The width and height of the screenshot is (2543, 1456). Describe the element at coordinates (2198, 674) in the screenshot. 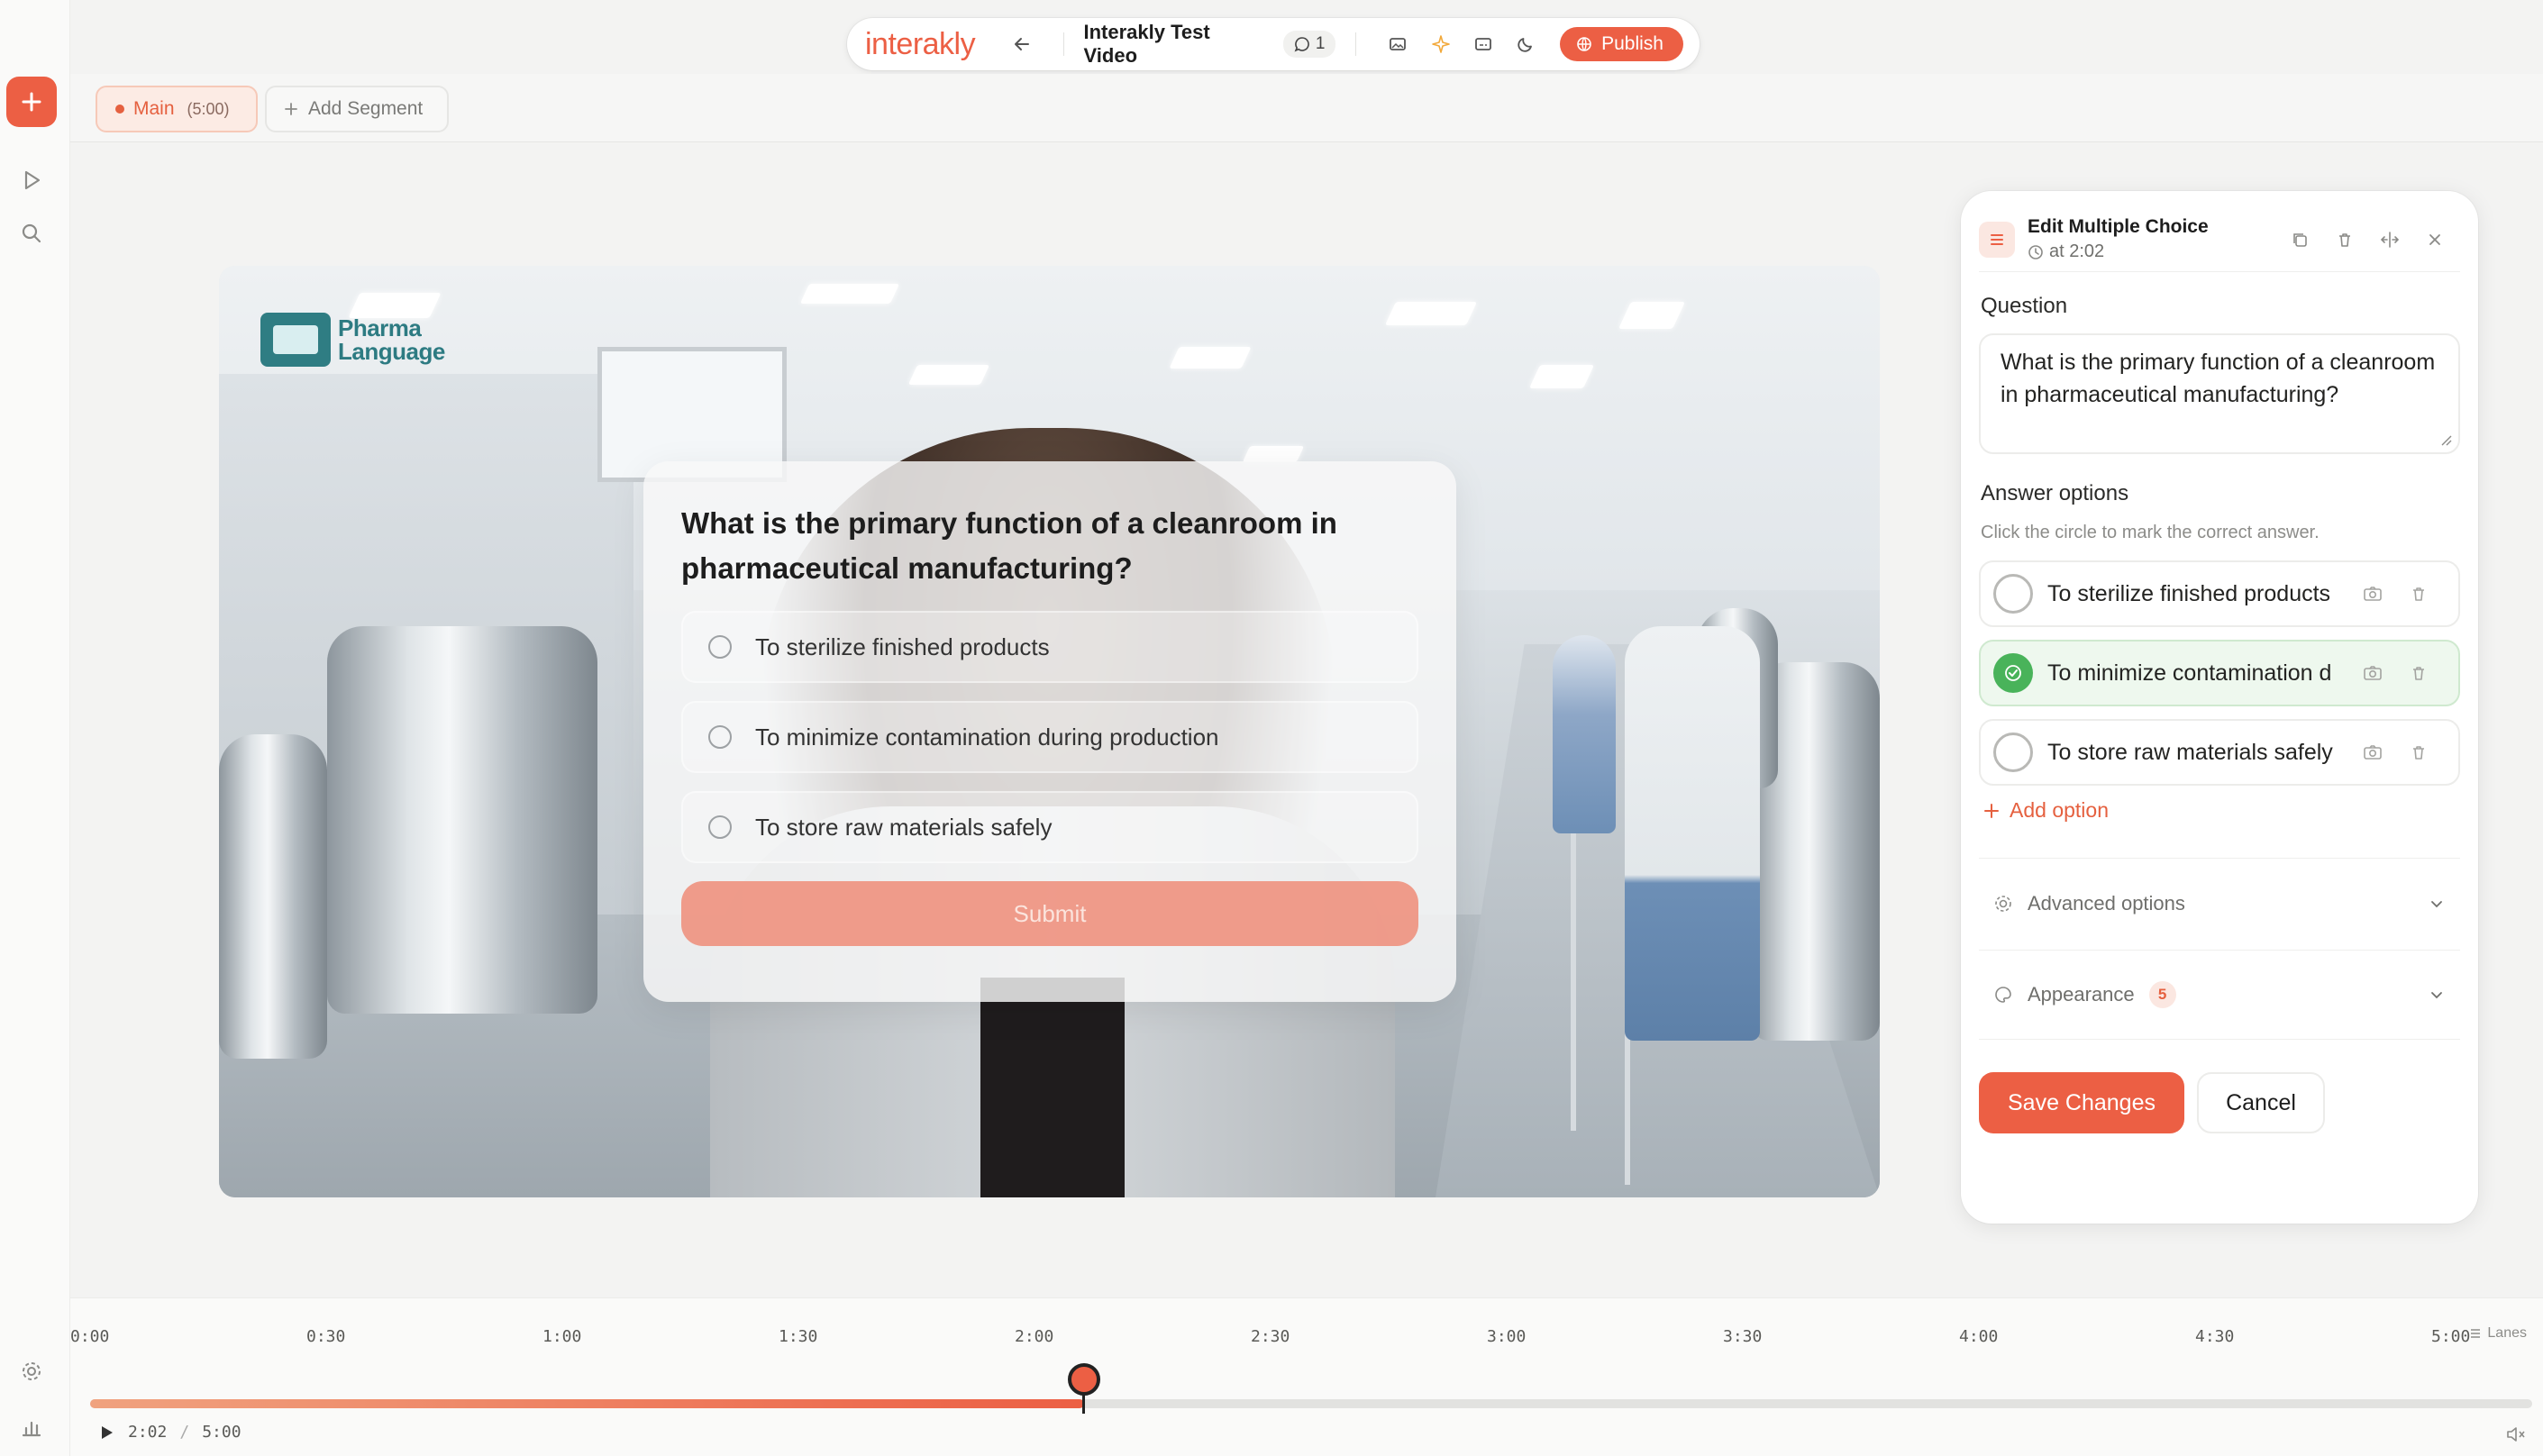

I see `answer-text: To minimize contamination d` at that location.